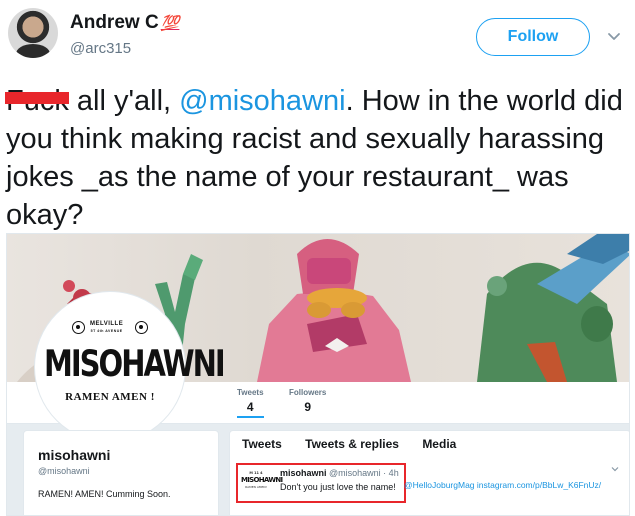 This screenshot has width=635, height=516. Describe the element at coordinates (614, 36) in the screenshot. I see `chevron-down-icon` at that location.